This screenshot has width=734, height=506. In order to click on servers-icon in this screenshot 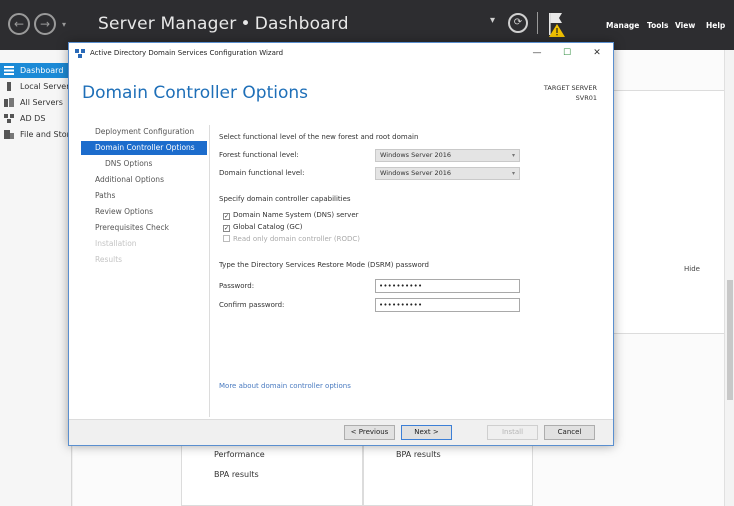, I will do `click(9, 102)`.